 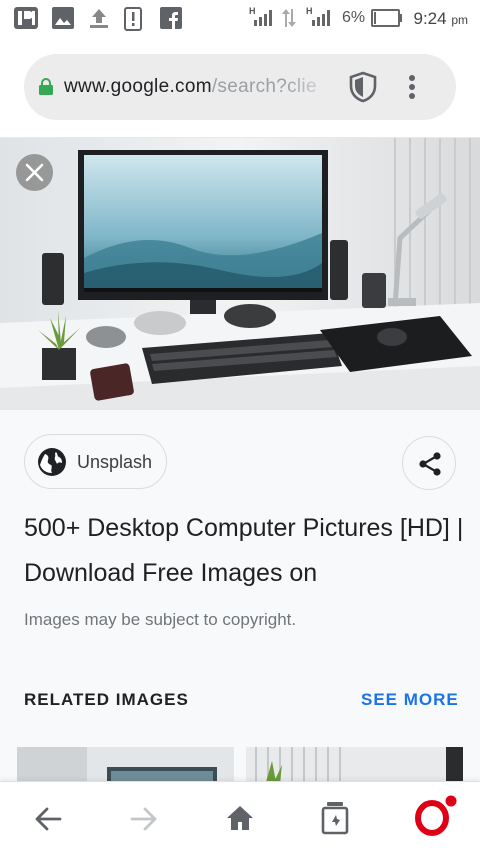 I want to click on data-transfer-icon, so click(x=289, y=18).